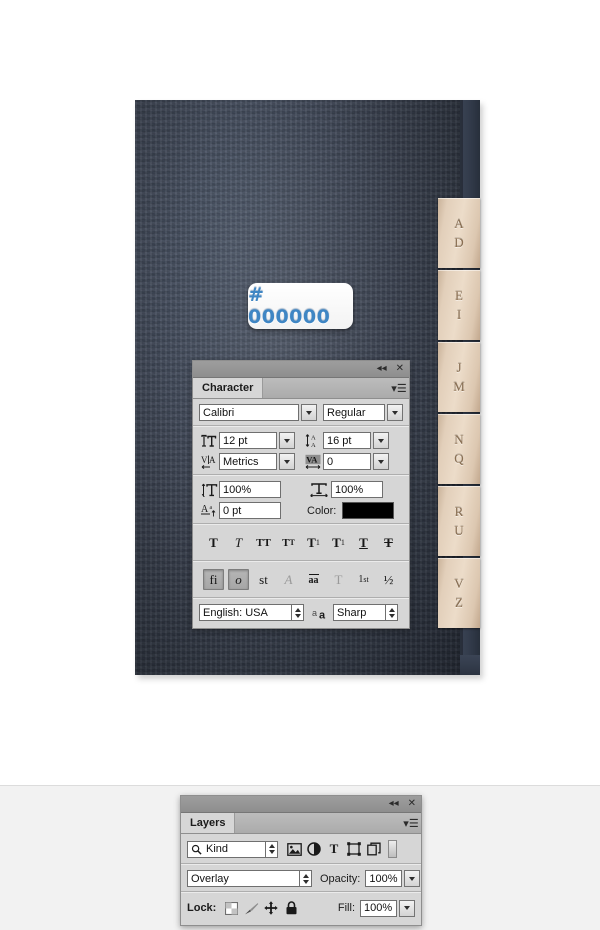 The height and width of the screenshot is (930, 600). What do you see at coordinates (363, 579) in the screenshot?
I see `ordinals-button: 1st` at bounding box center [363, 579].